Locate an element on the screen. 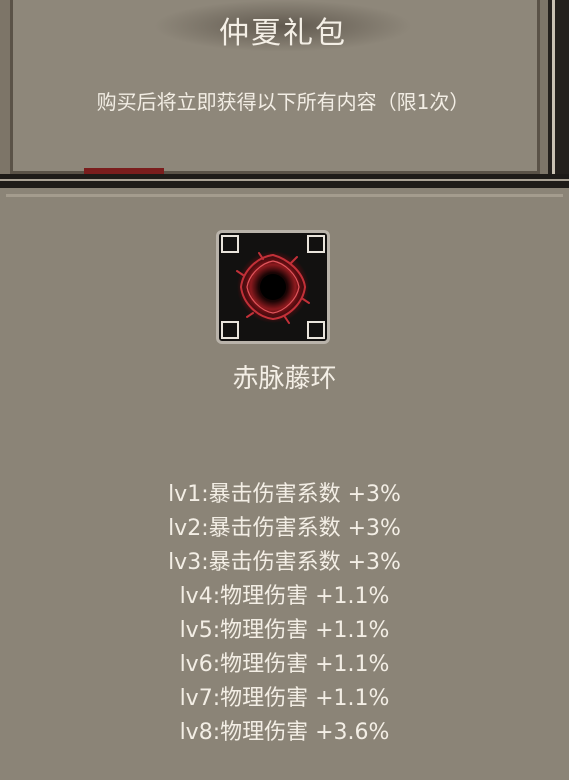 The image size is (569, 780). stat-line: lv3:暴击伤害系数 +3% is located at coordinates (284, 562).